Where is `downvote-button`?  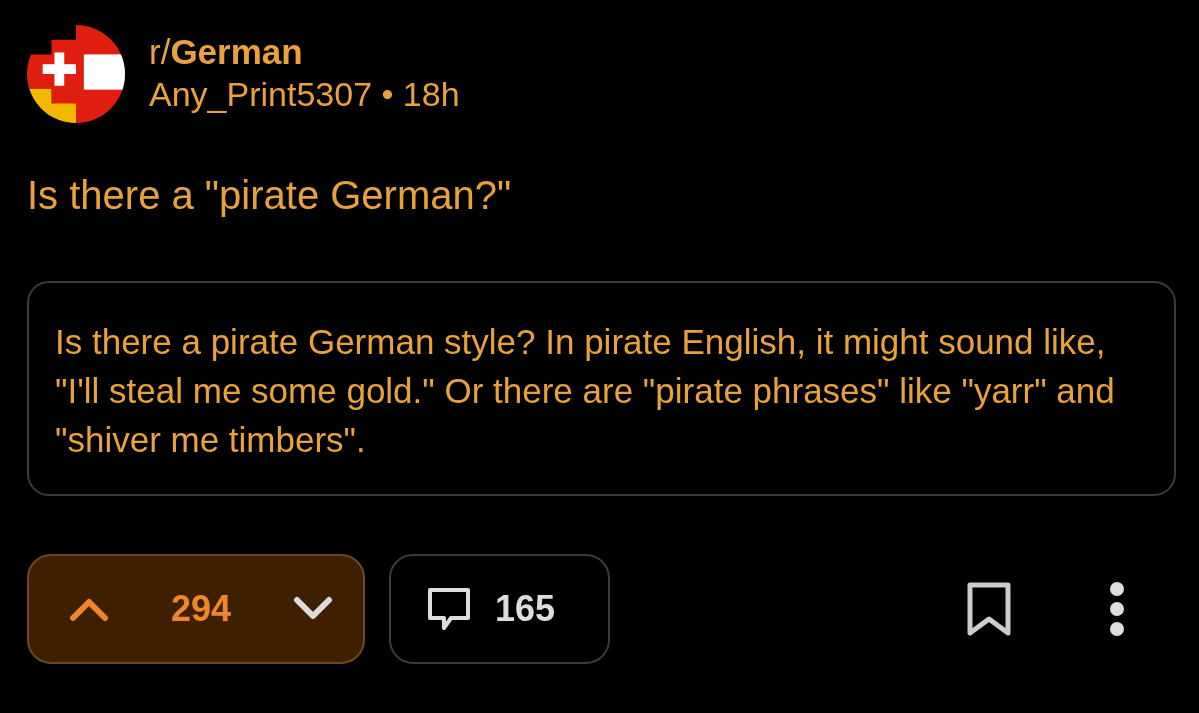
downvote-button is located at coordinates (313, 609).